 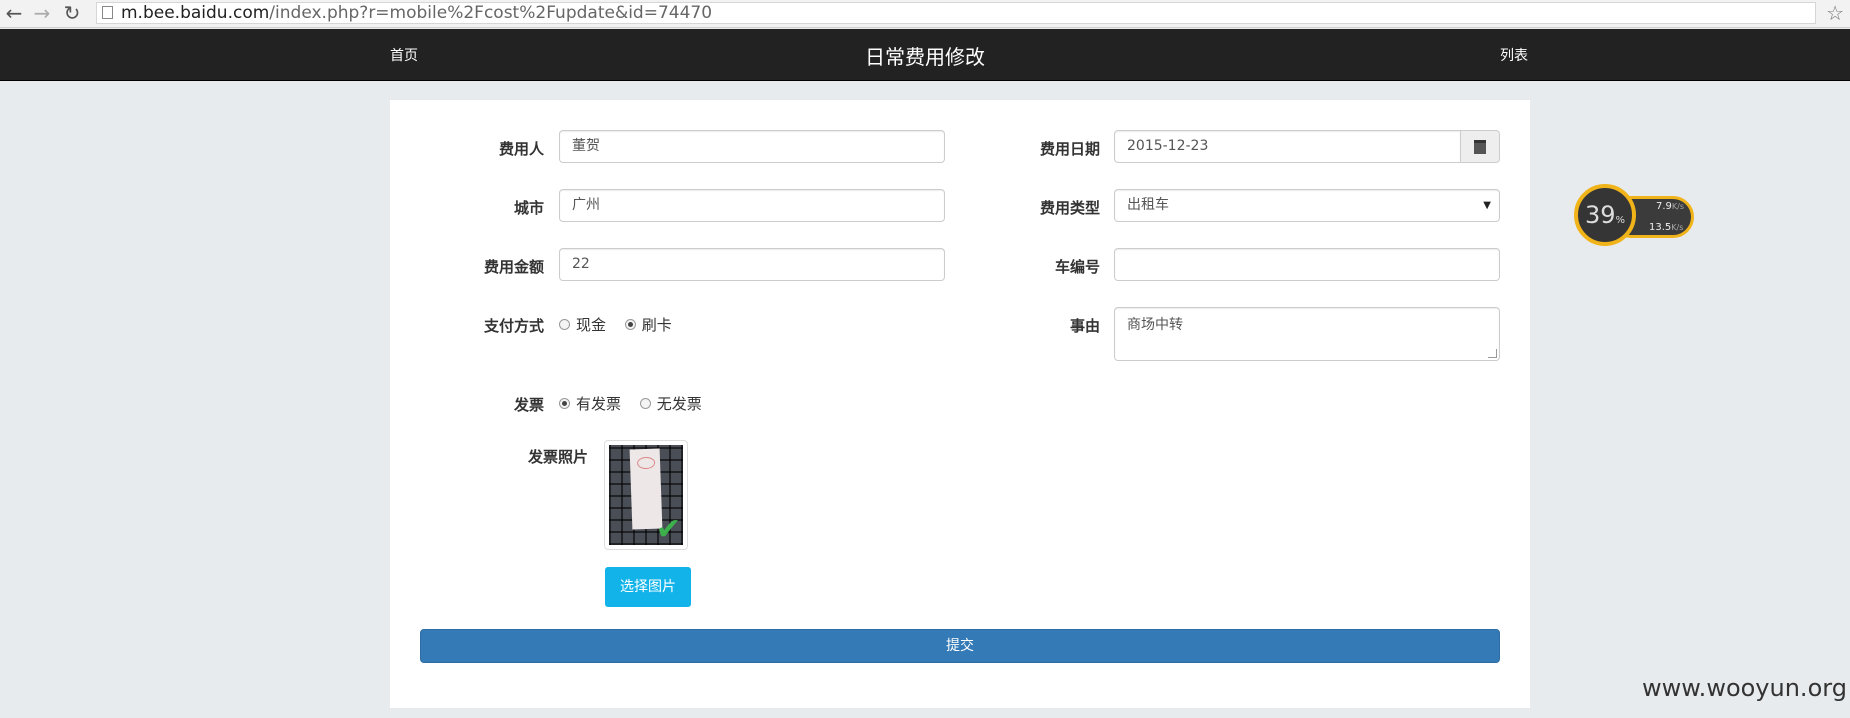 I want to click on forward-arrow-icon: →, so click(x=42, y=13).